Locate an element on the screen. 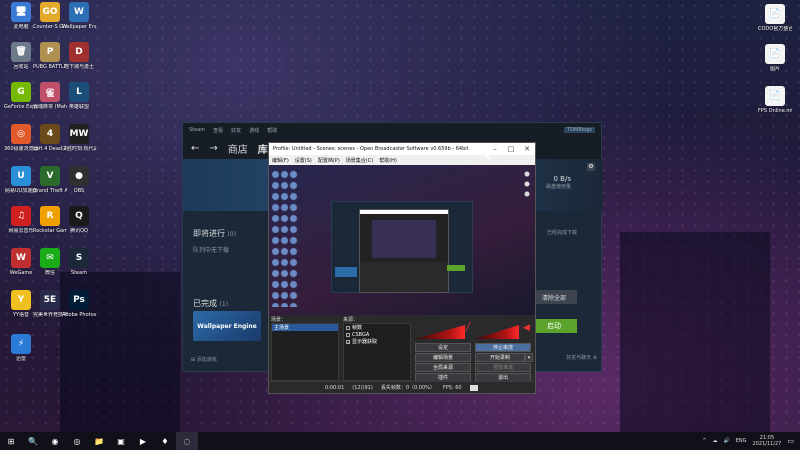 The width and height of the screenshot is (800, 450). desktop-file-icon: 📄 CODO官方整合包 is located at coordinates (775, 18).